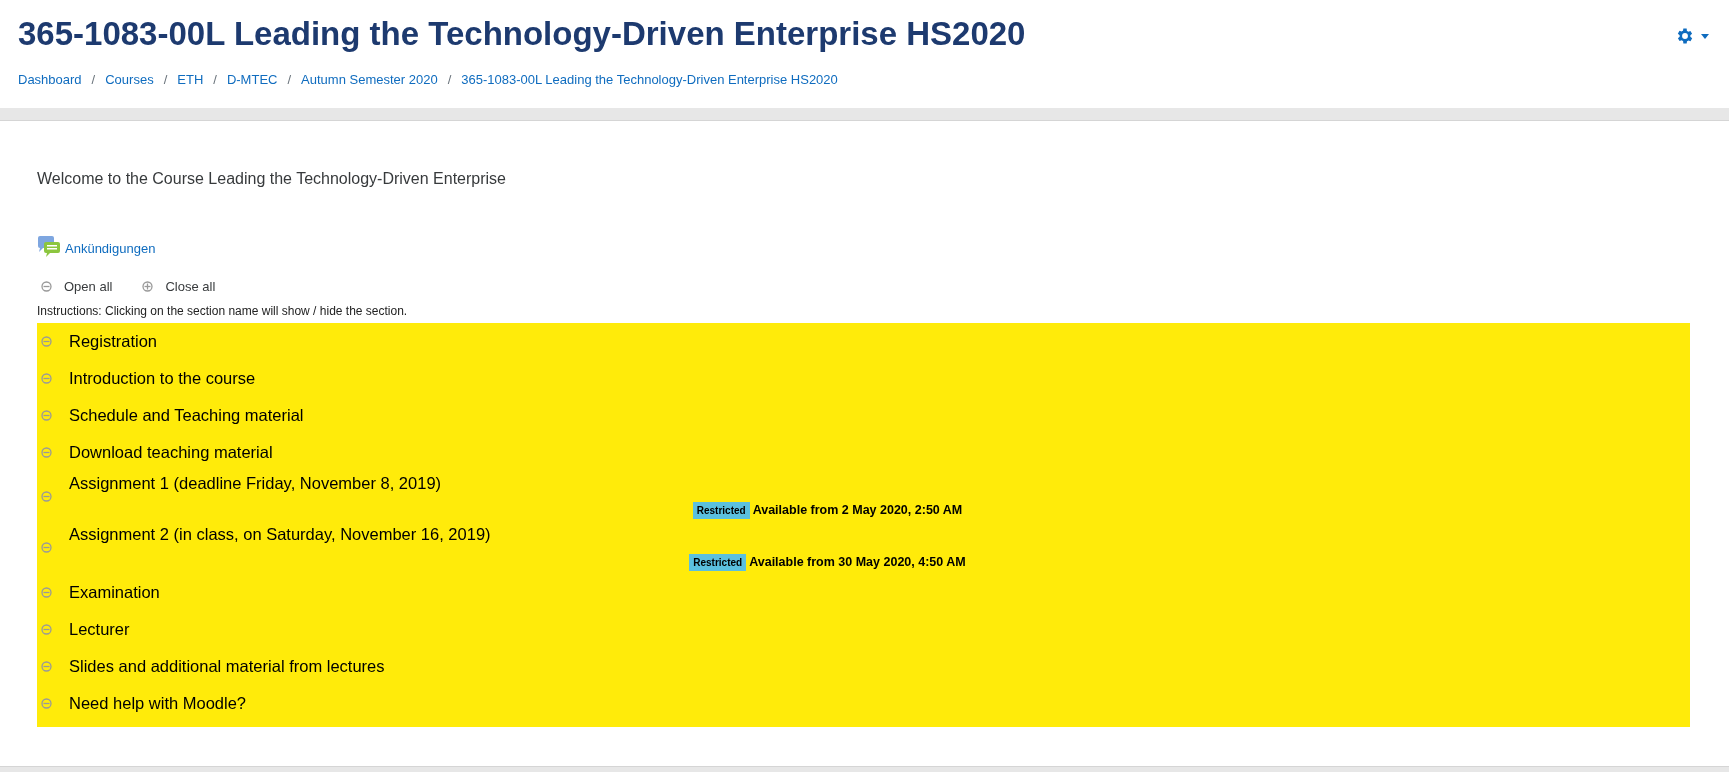 This screenshot has height=772, width=1729. I want to click on gear-icon, so click(1685, 36).